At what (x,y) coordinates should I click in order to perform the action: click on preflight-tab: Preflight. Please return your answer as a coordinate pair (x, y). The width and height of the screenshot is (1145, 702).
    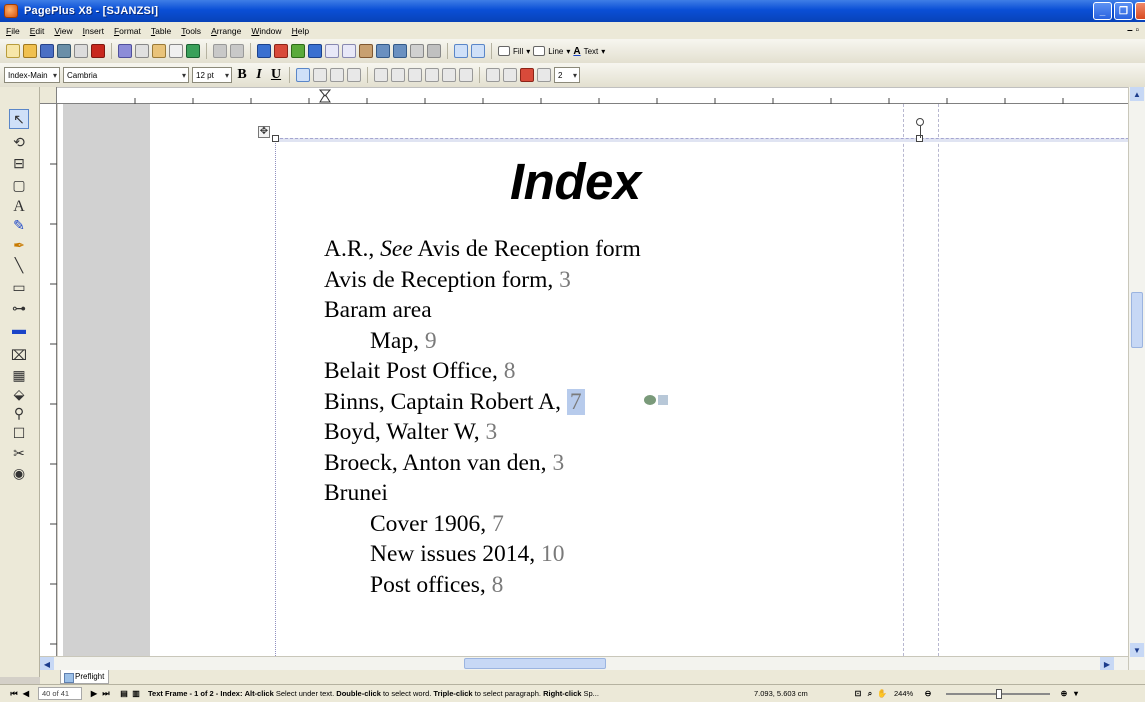
    Looking at the image, I should click on (85, 677).